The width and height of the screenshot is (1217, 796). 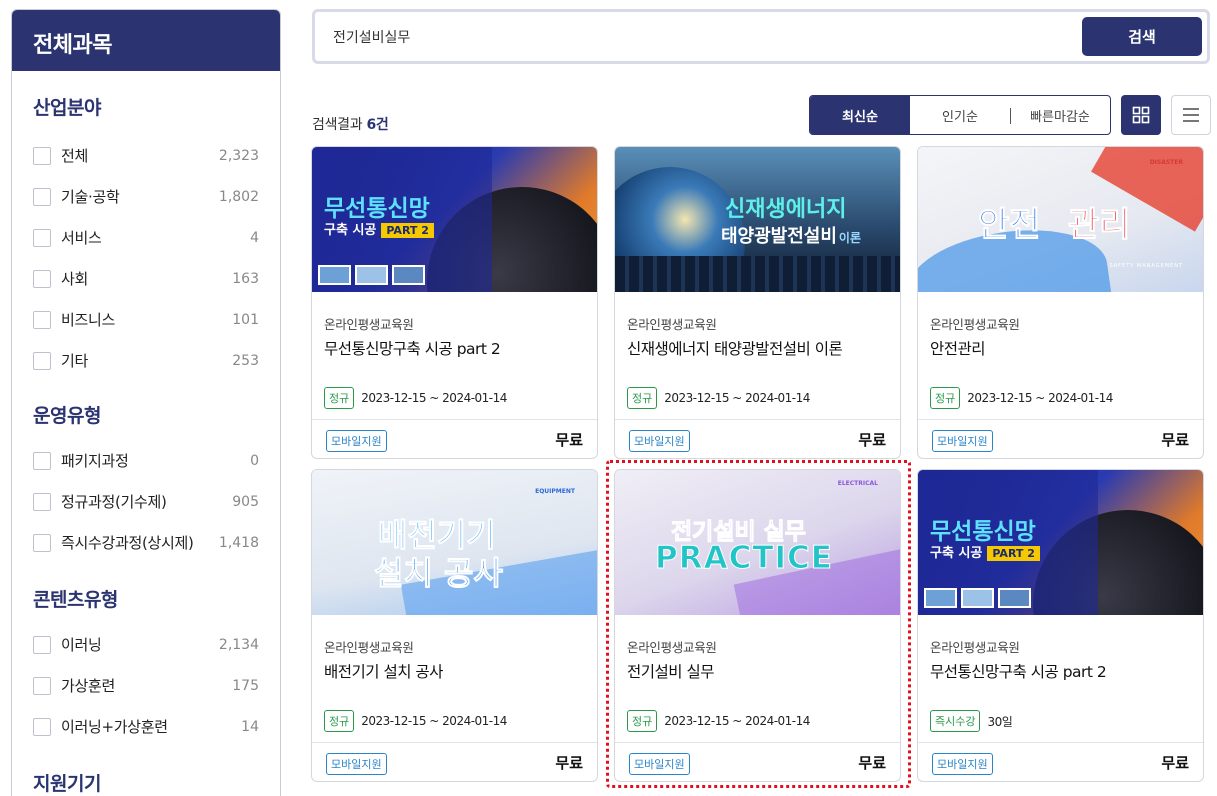 What do you see at coordinates (454, 671) in the screenshot?
I see `course-title: 배전기기 설치 공사` at bounding box center [454, 671].